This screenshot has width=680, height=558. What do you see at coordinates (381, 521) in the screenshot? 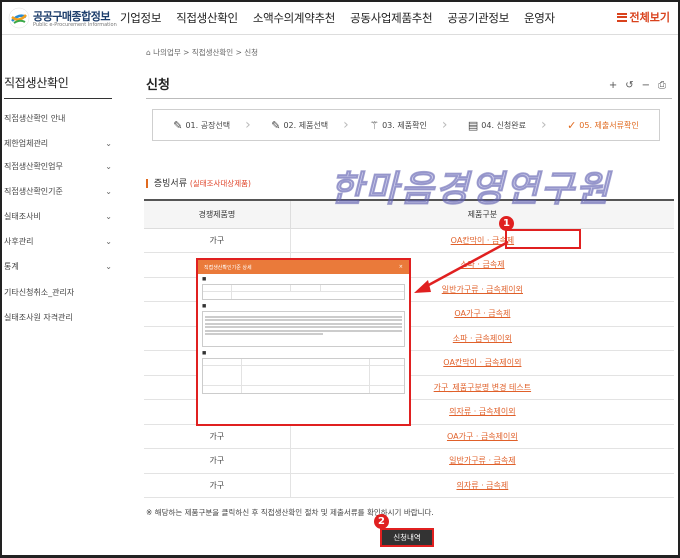
I see `annotation-badge-2: 2` at bounding box center [381, 521].